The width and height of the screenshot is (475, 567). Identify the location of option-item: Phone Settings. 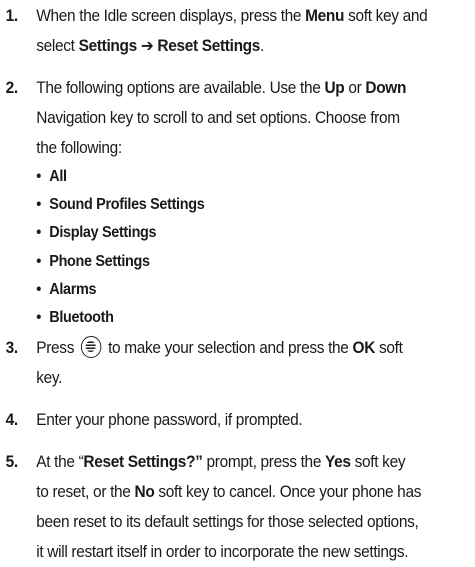
(238, 262).